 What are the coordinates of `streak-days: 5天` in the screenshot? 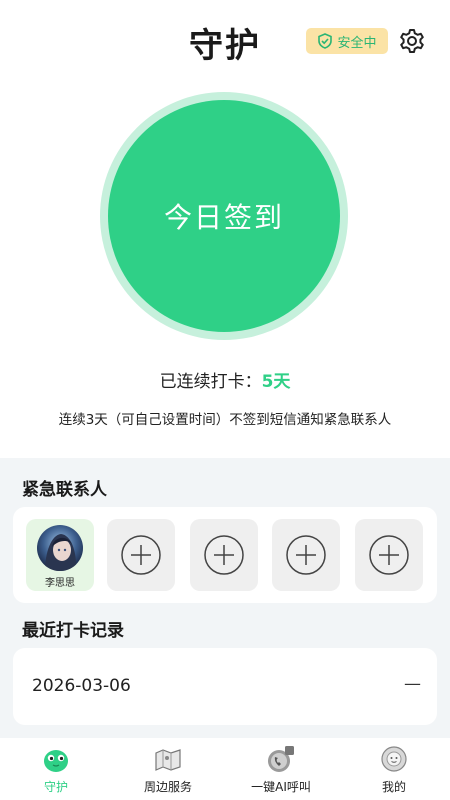 It's located at (276, 382).